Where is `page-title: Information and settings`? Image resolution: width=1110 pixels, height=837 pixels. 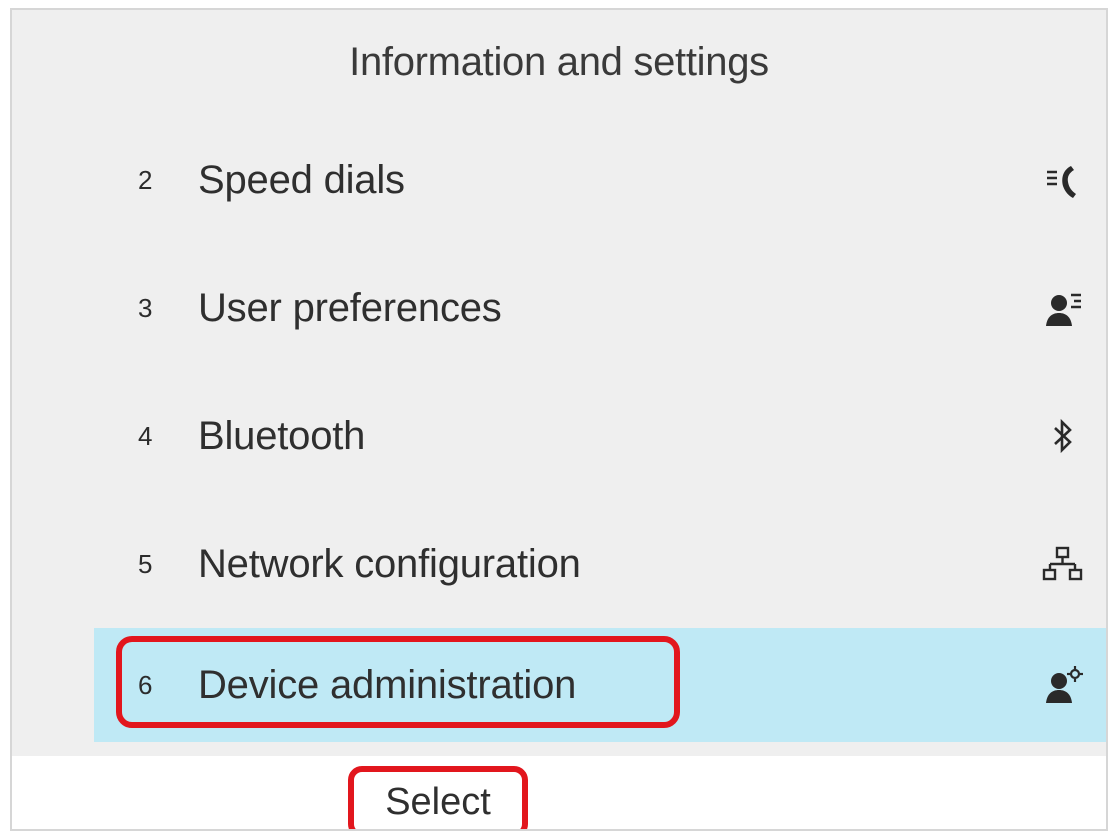 page-title: Information and settings is located at coordinates (559, 62).